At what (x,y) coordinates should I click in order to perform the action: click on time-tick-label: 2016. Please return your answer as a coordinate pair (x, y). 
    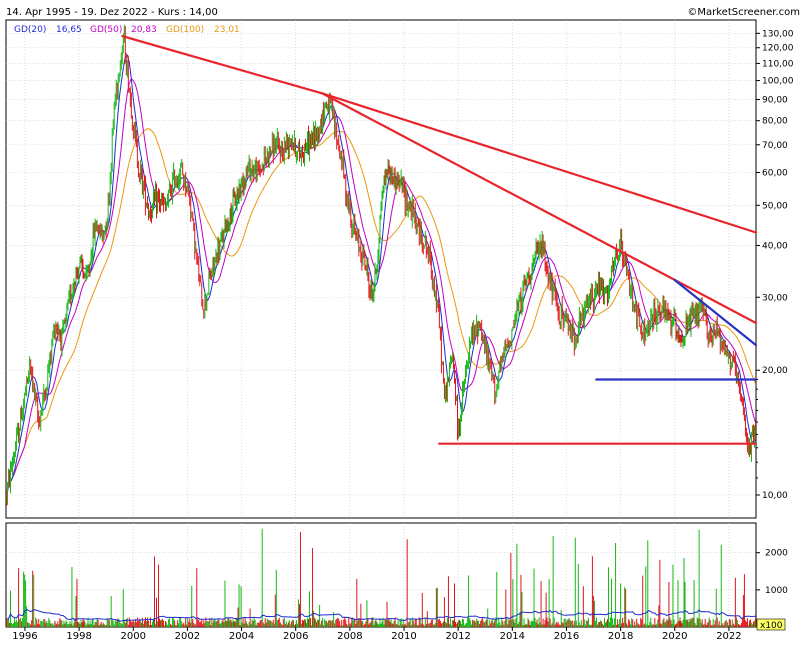
    Looking at the image, I should click on (566, 636).